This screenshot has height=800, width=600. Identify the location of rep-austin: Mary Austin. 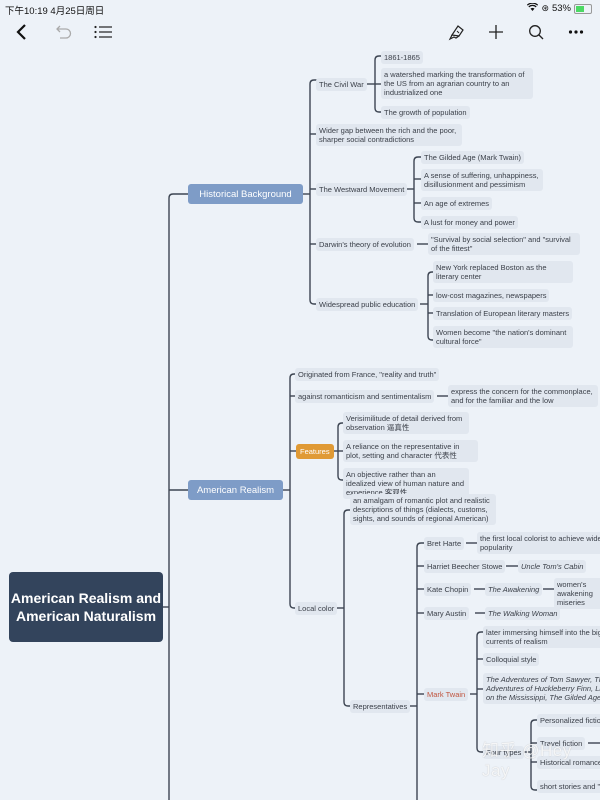
(447, 613).